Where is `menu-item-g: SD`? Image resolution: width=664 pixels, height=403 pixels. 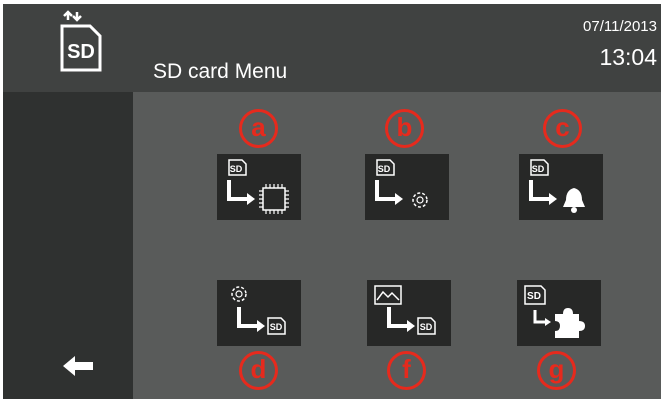
menu-item-g: SD is located at coordinates (559, 313).